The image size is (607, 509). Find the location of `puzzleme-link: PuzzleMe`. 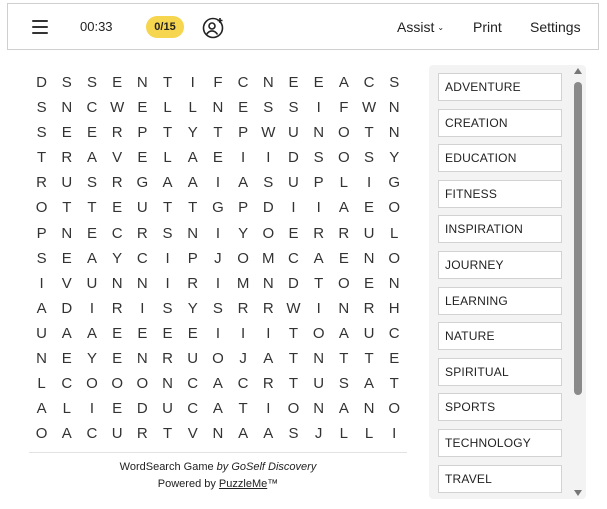

puzzleme-link: PuzzleMe is located at coordinates (243, 484).